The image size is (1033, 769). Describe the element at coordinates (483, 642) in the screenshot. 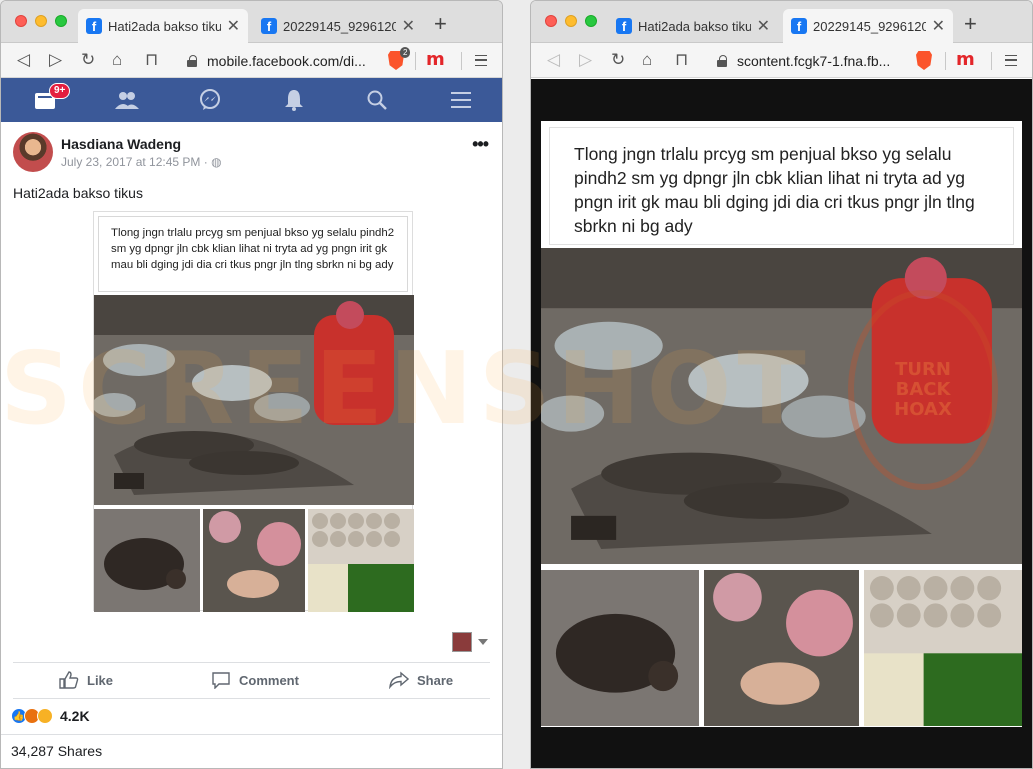

I see `chevron-down-icon` at that location.